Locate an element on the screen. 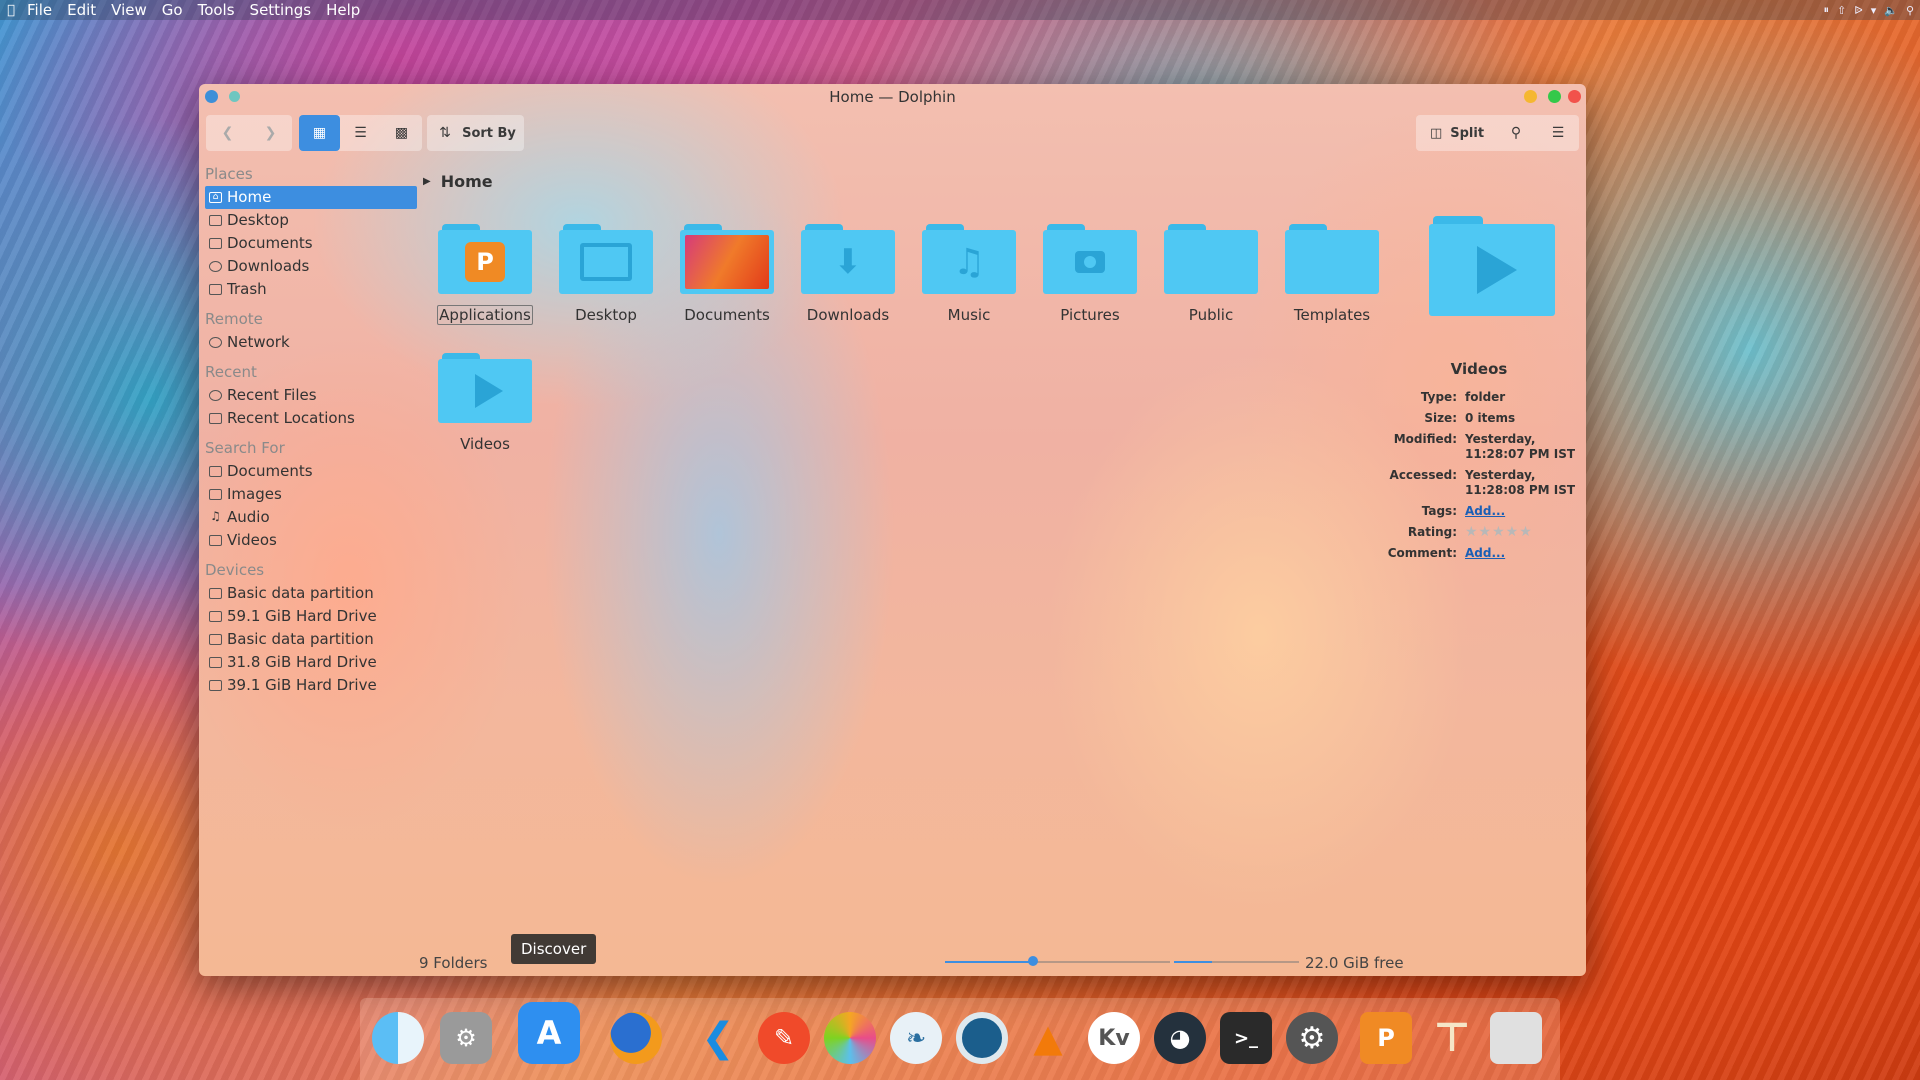 Image resolution: width=1920 pixels, height=1080 pixels. icons-view-button: ▦ is located at coordinates (319, 133).